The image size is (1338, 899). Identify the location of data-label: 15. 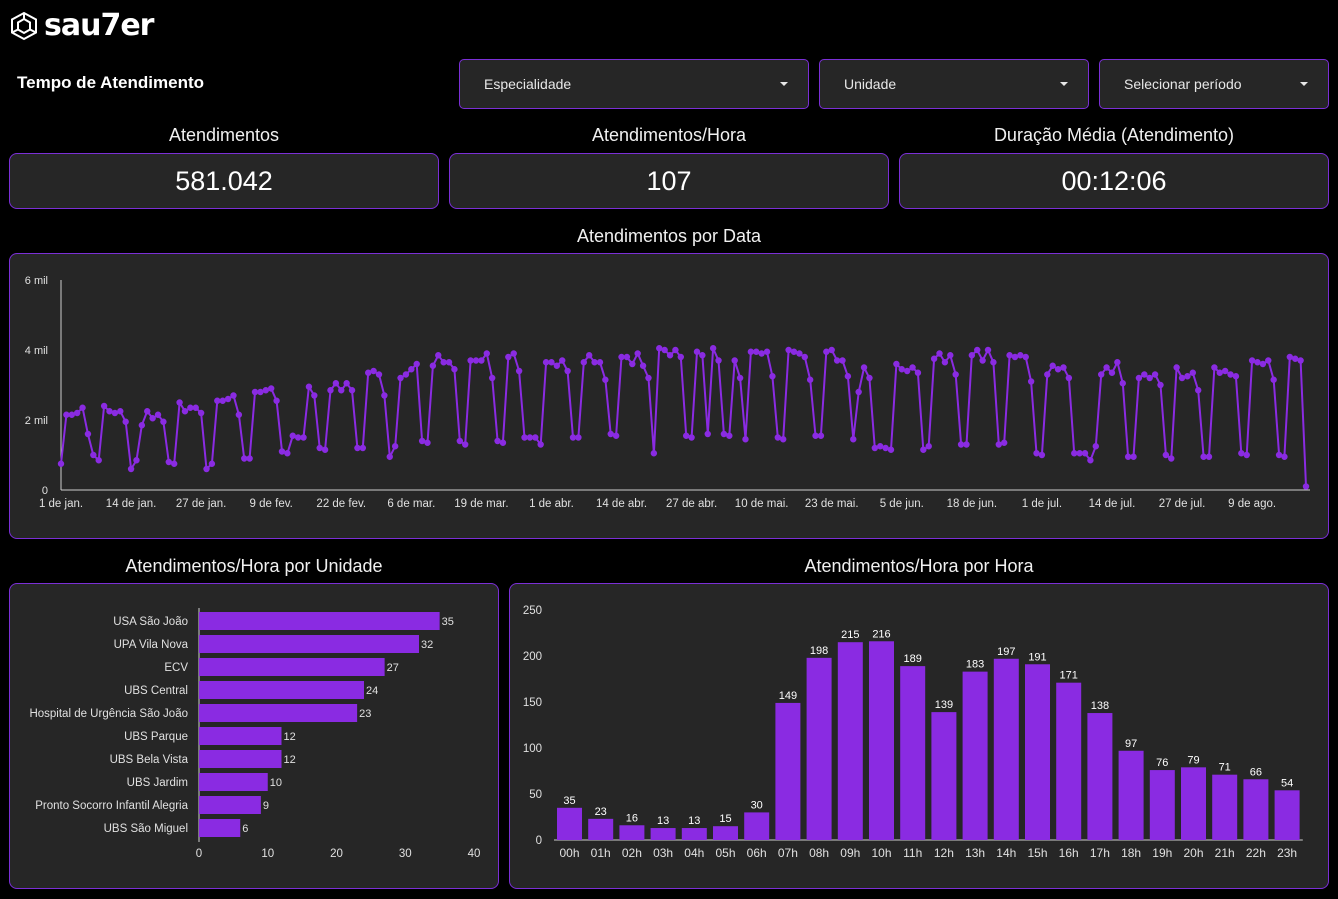
(725, 819).